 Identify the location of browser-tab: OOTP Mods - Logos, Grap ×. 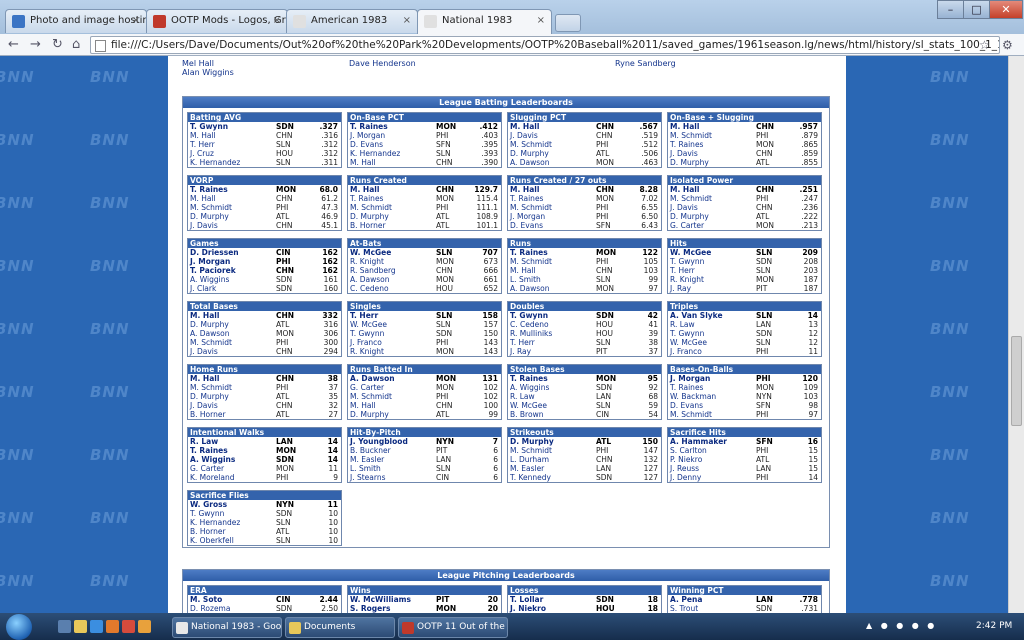
(217, 21).